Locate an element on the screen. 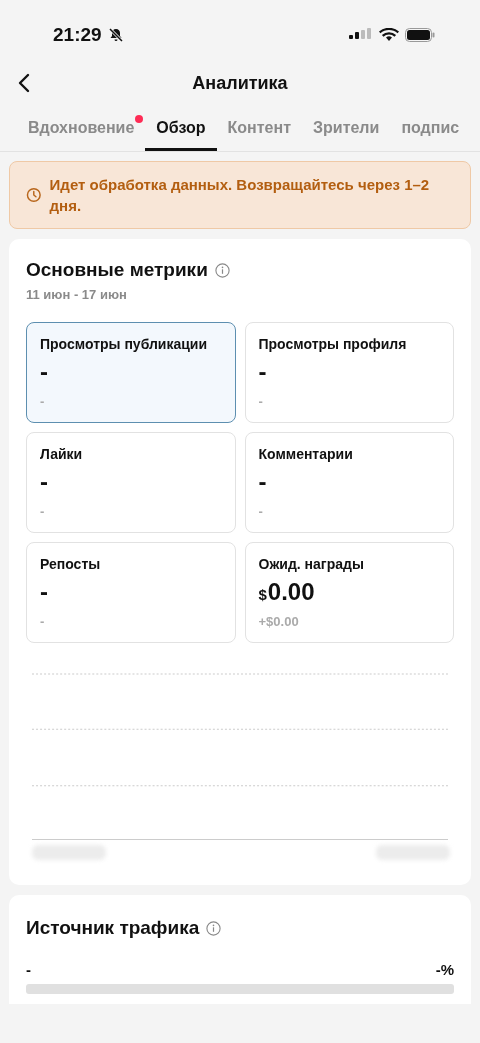 This screenshot has height=1043, width=480. clock-icon is located at coordinates (34, 195).